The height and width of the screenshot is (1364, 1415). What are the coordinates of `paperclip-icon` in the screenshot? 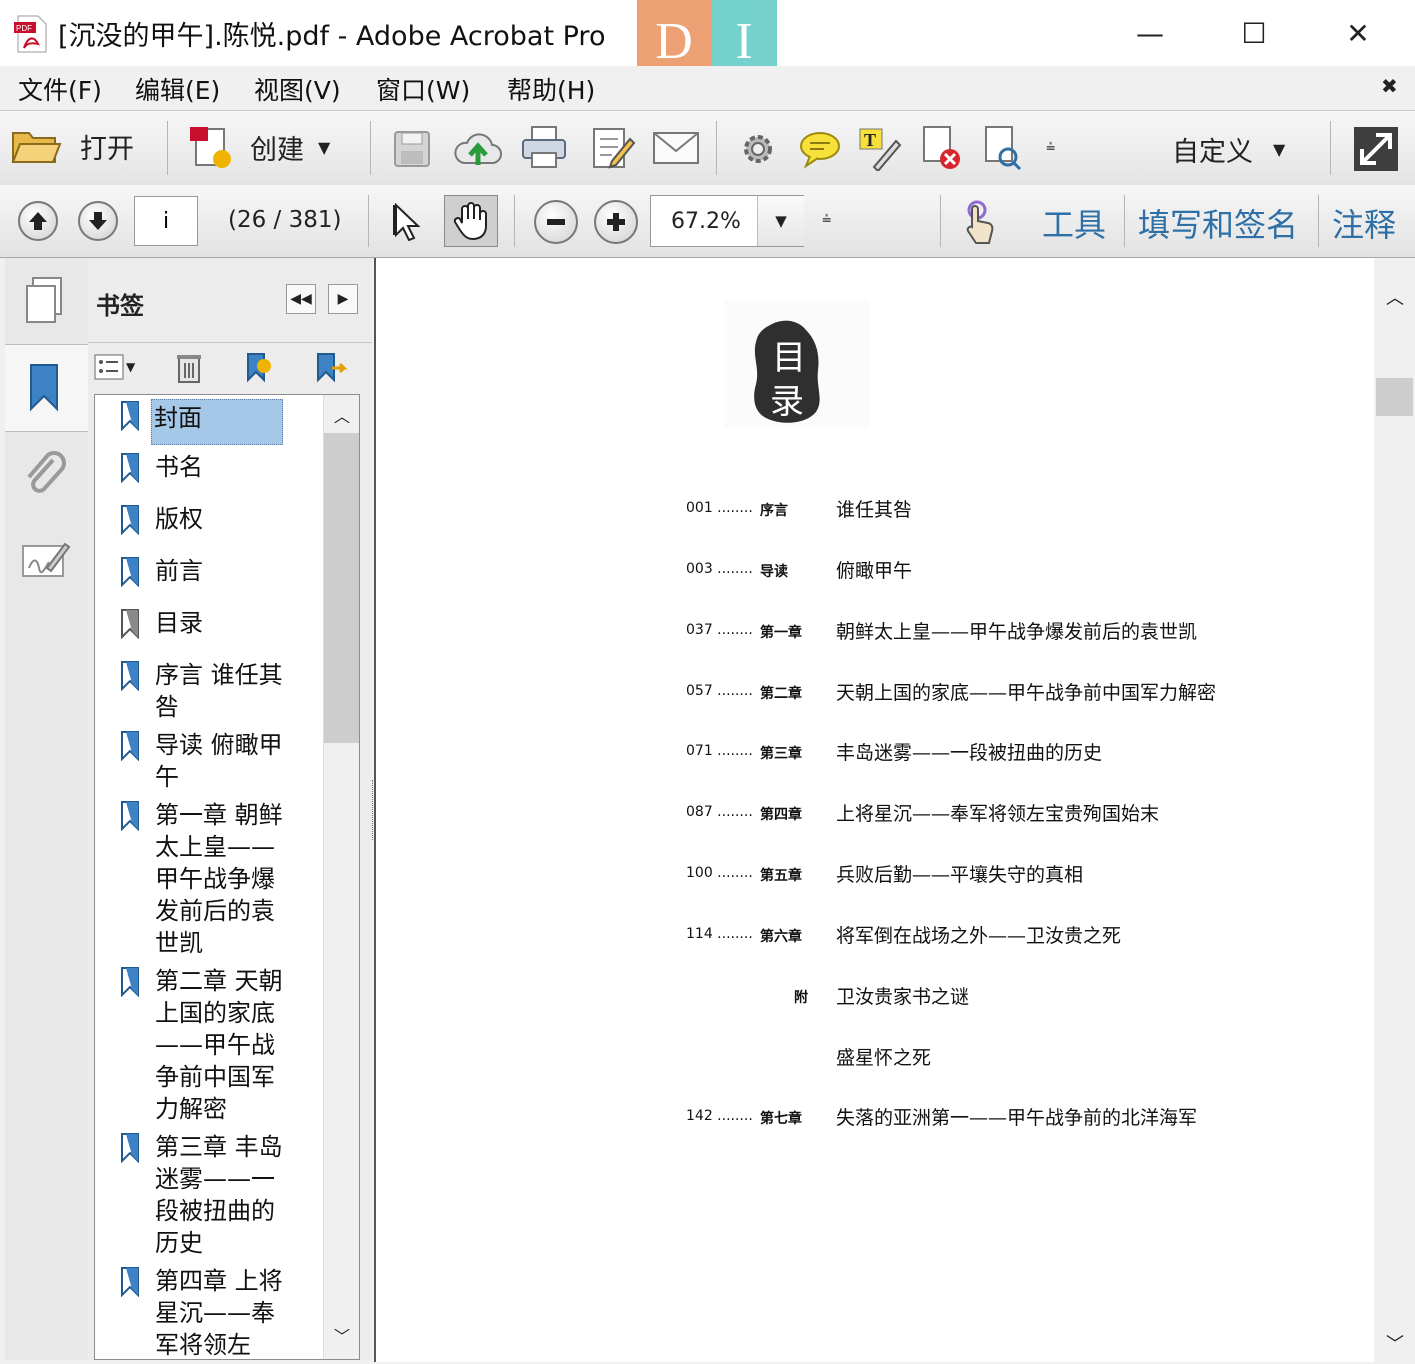 It's located at (46, 474).